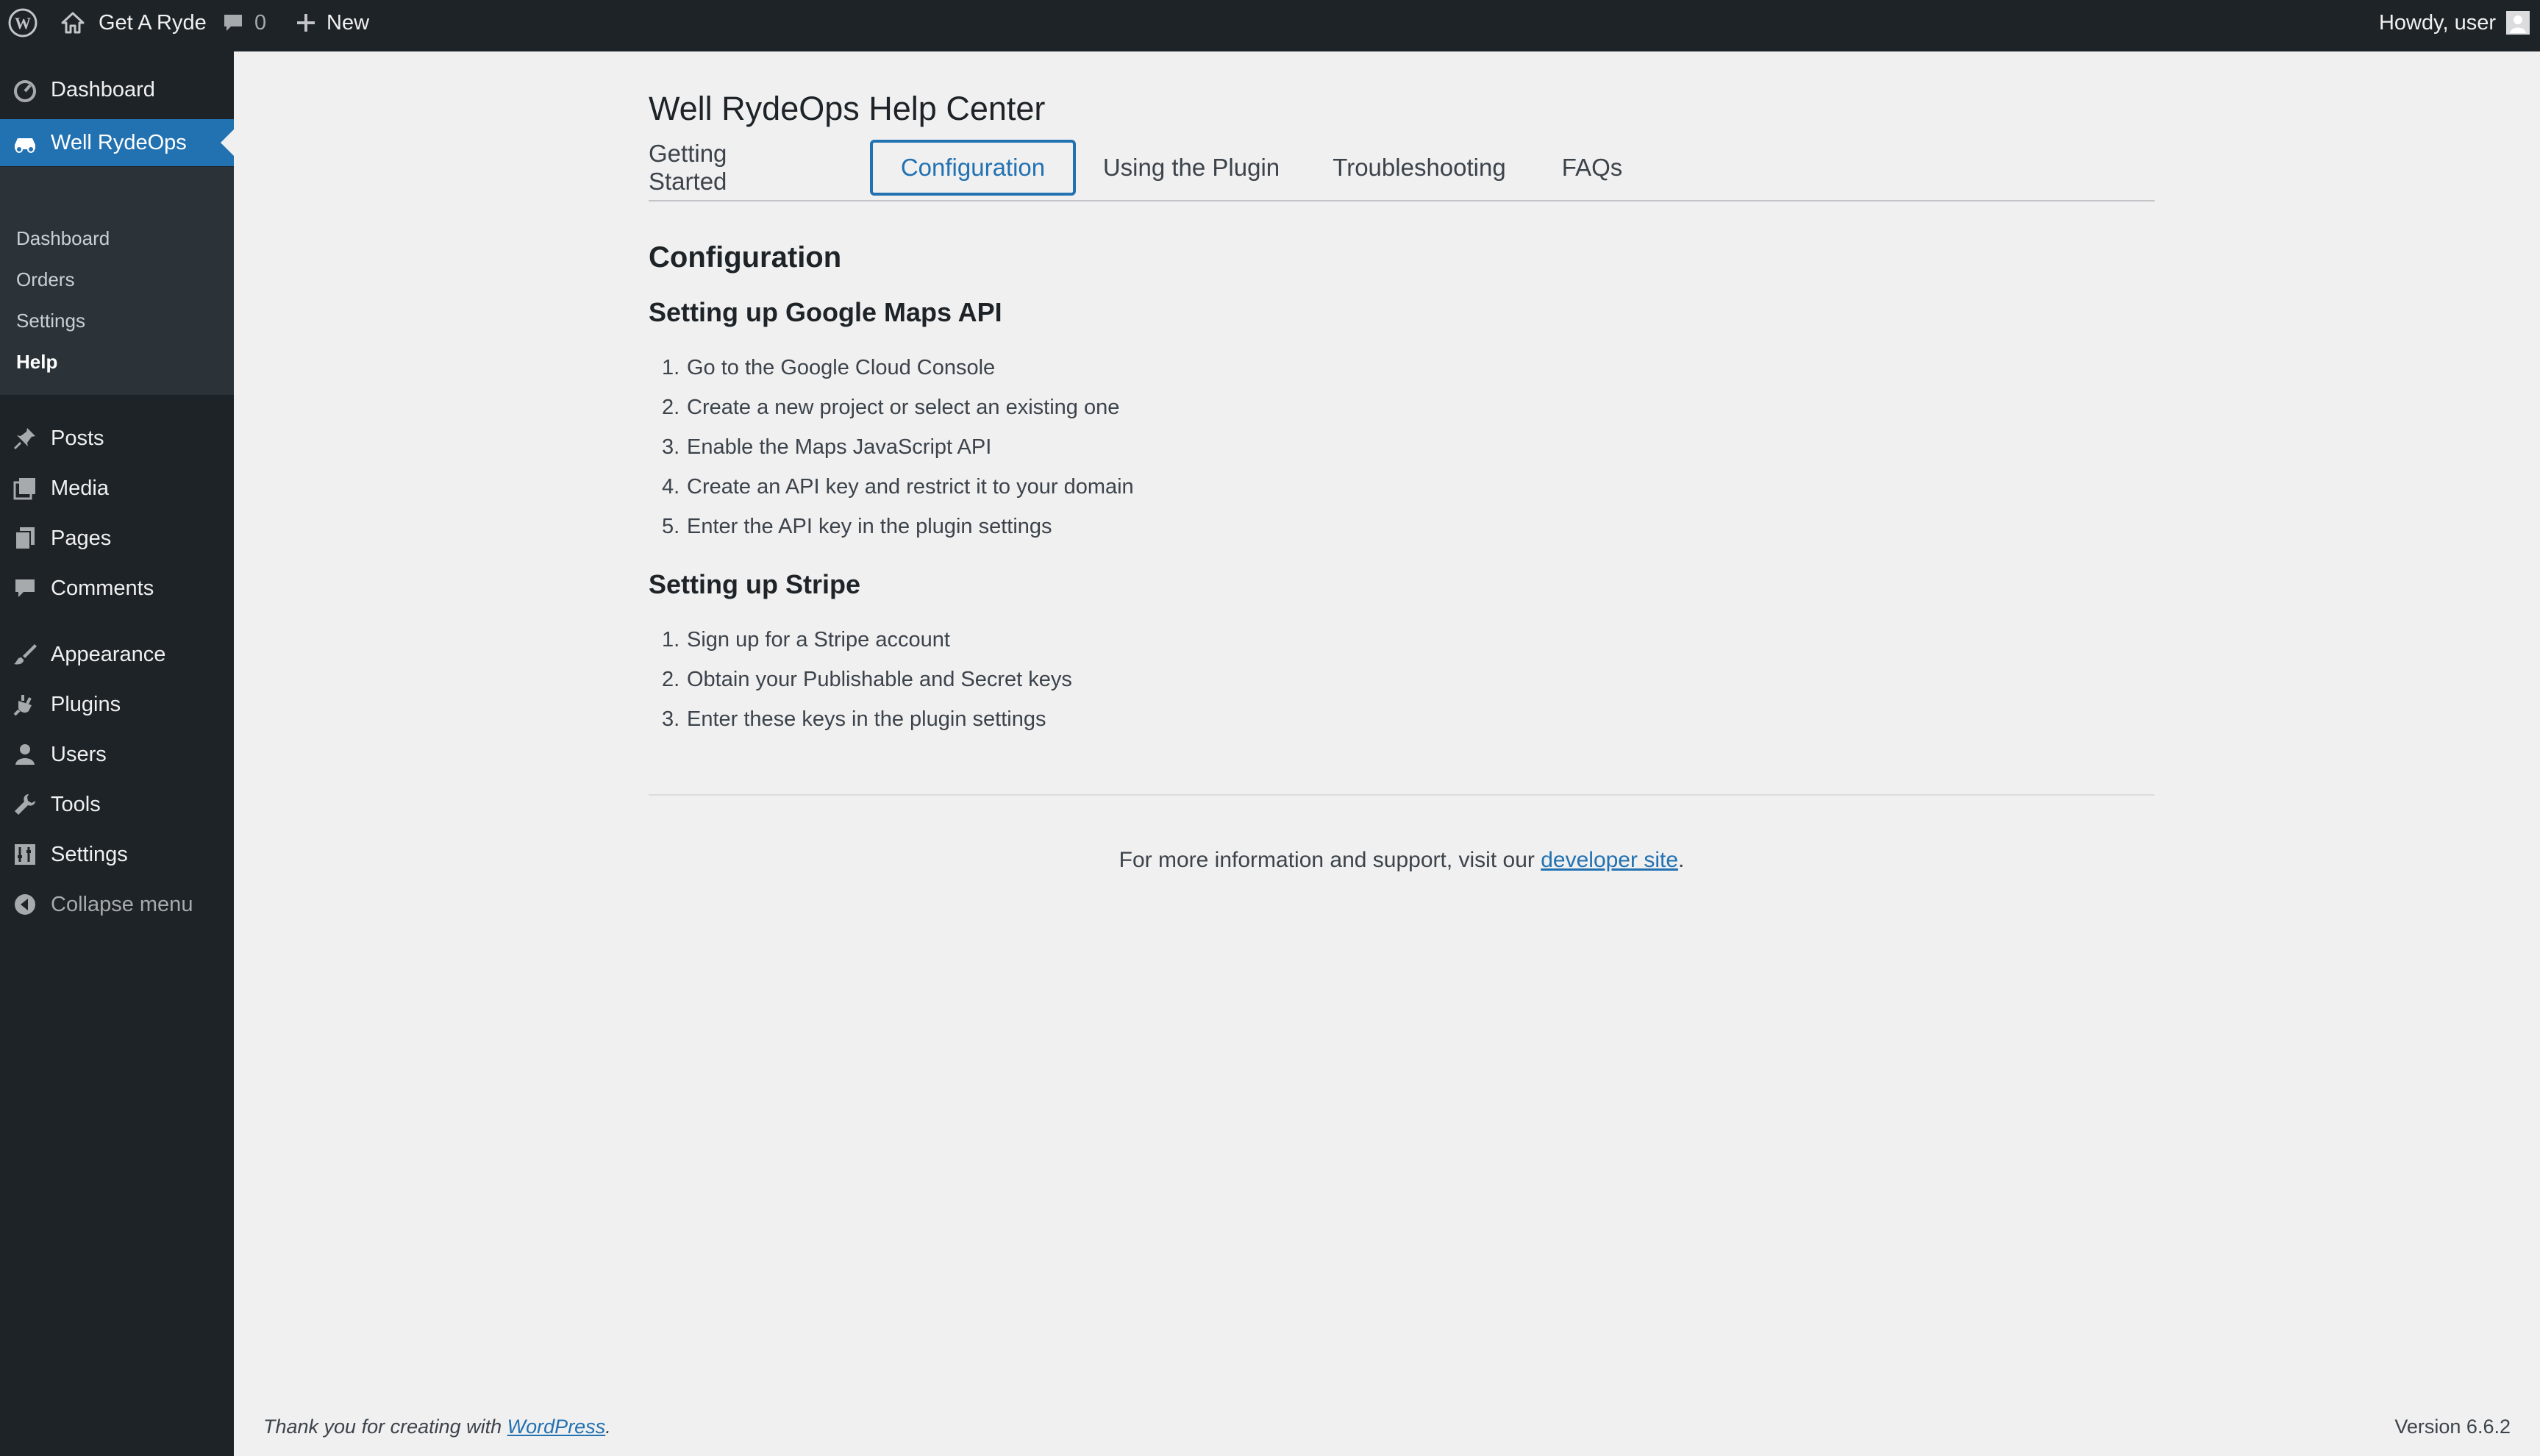  What do you see at coordinates (306, 23) in the screenshot?
I see `plus-icon` at bounding box center [306, 23].